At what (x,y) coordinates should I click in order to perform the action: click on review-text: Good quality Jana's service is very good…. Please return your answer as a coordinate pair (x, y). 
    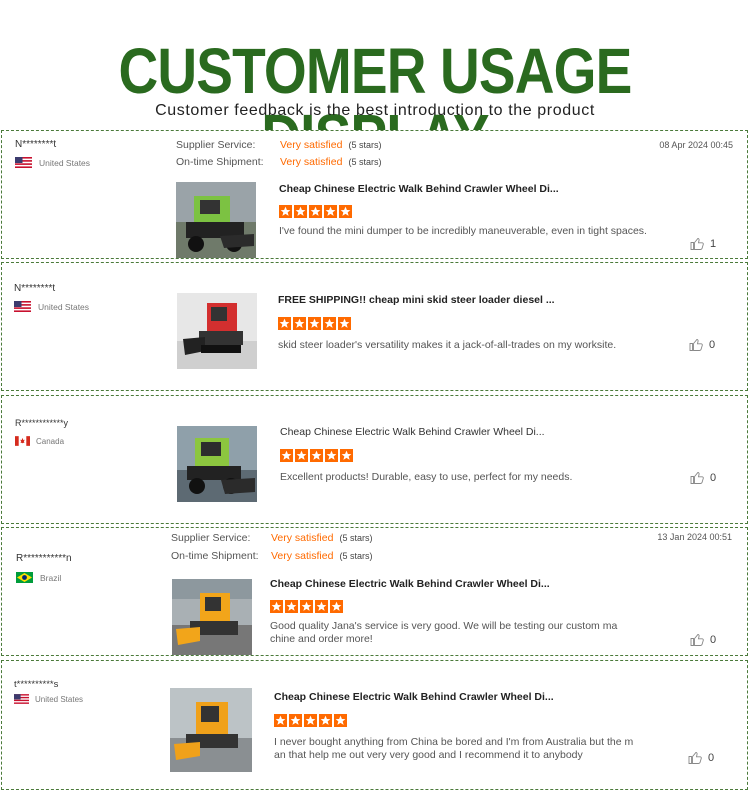
    Looking at the image, I should click on (444, 632).